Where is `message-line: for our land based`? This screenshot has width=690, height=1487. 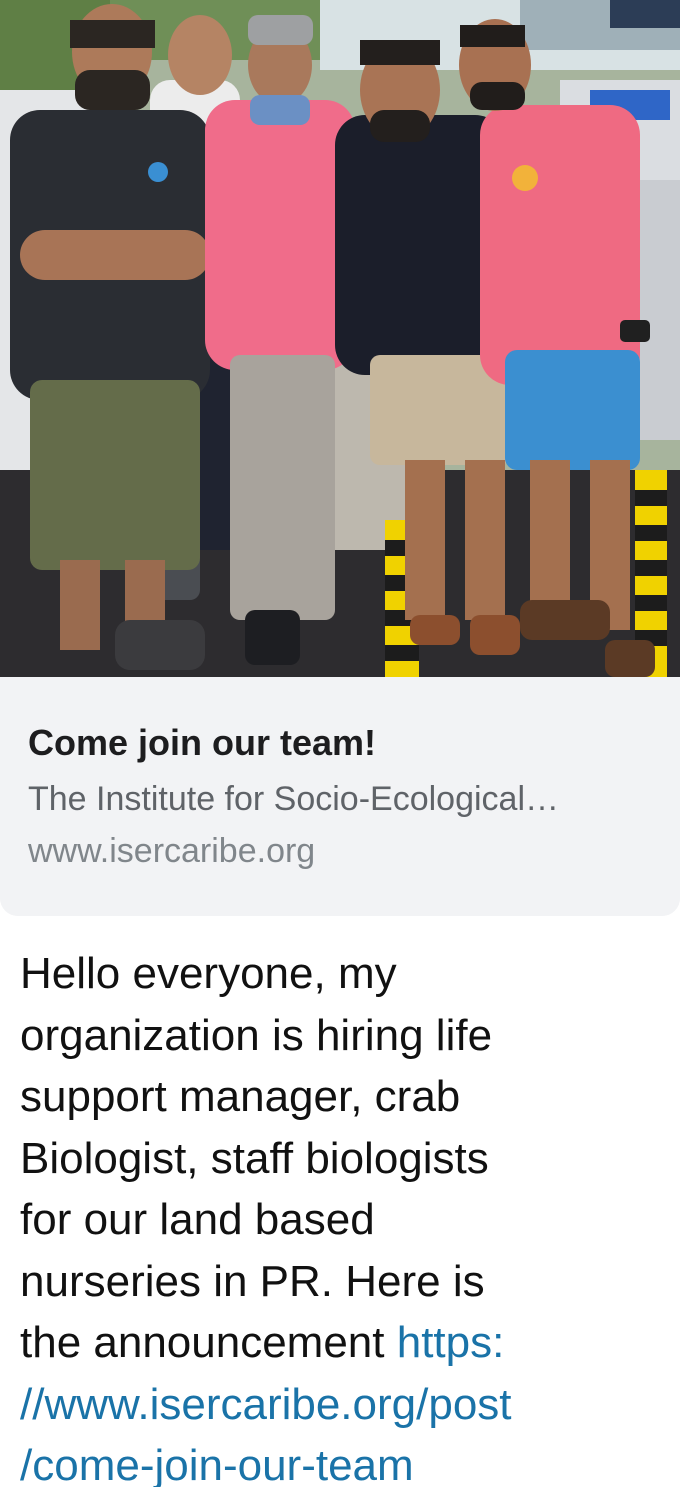 message-line: for our land based is located at coordinates (197, 1219).